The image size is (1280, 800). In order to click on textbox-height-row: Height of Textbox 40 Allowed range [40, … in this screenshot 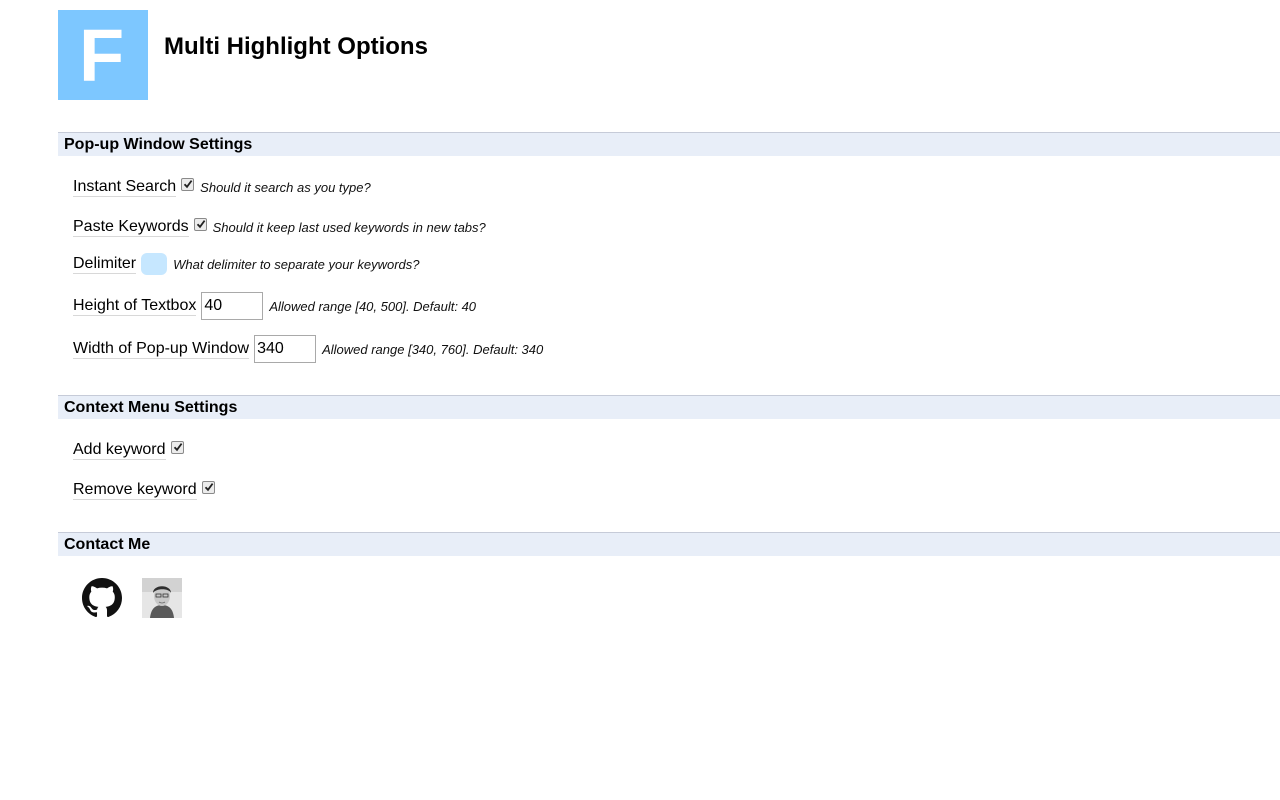, I will do `click(274, 306)`.